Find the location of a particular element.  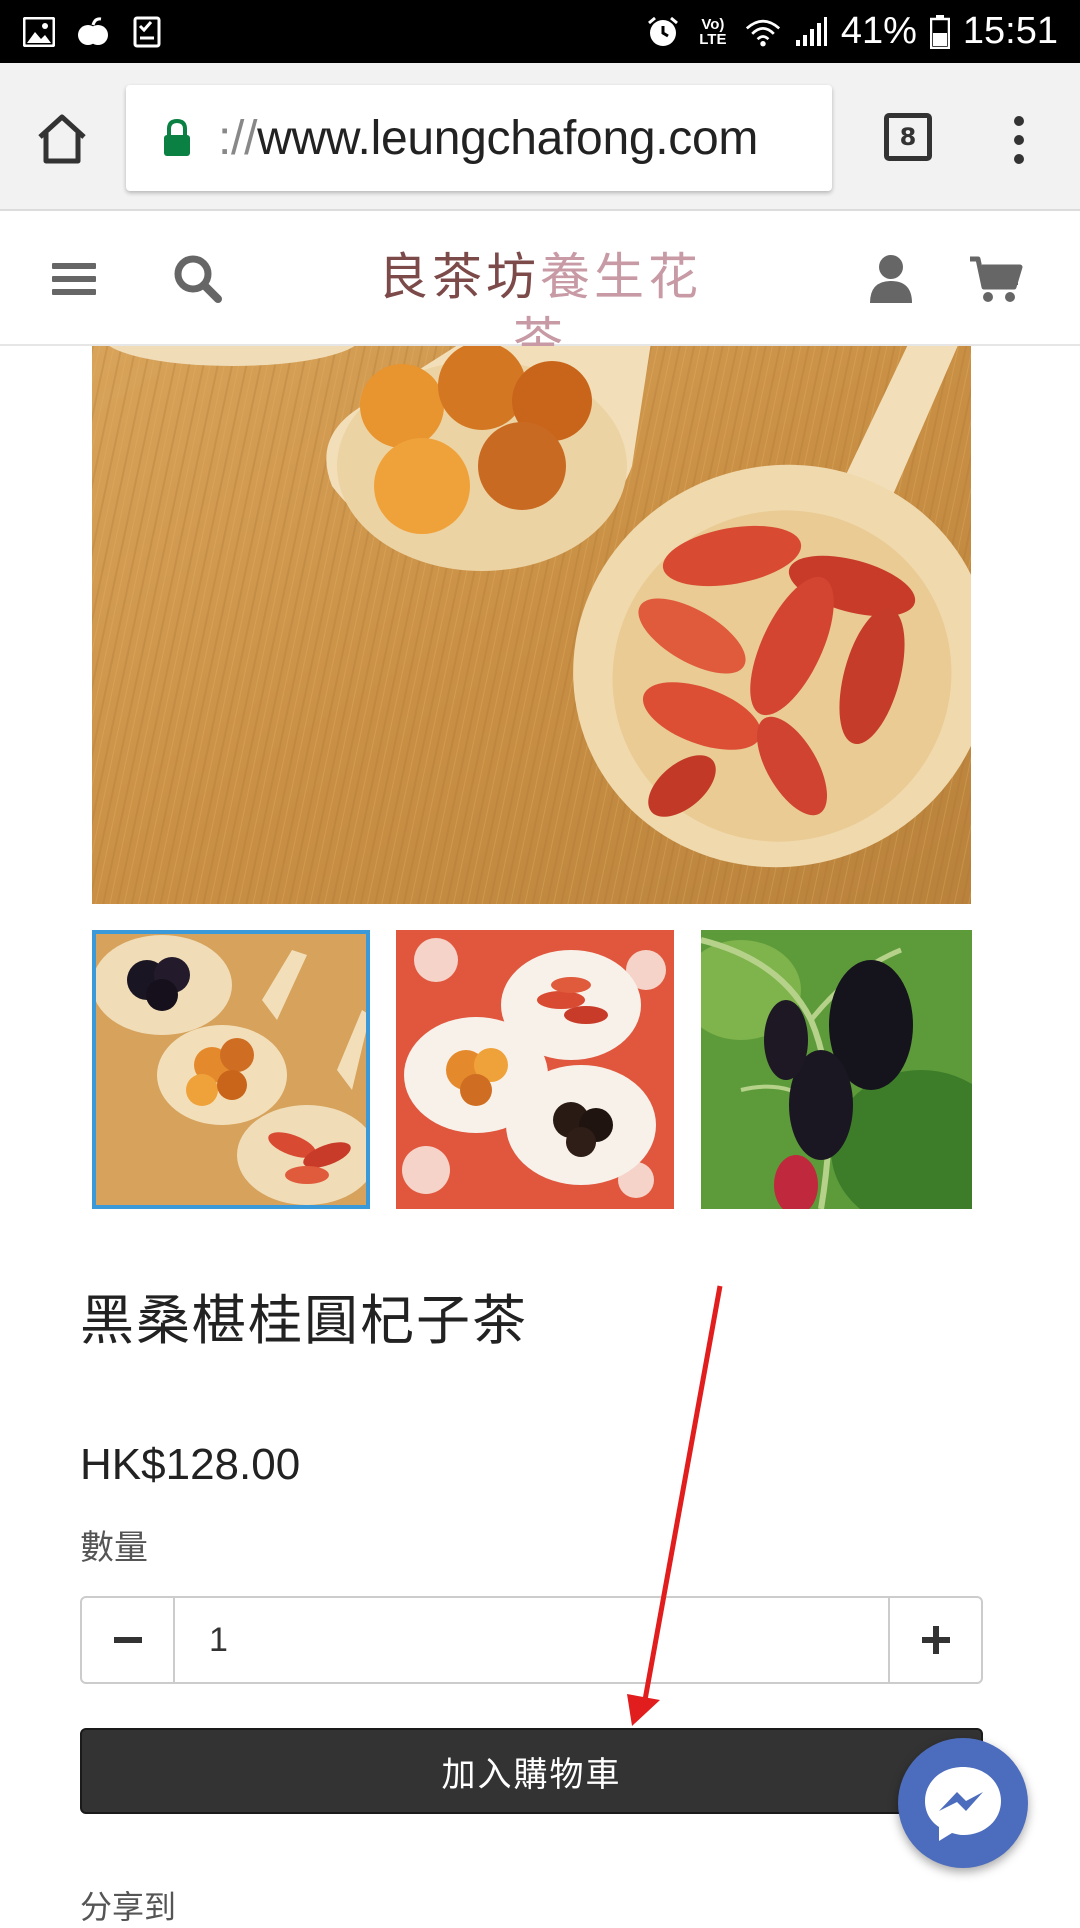

logo-brand: 良茶坊 is located at coordinates (459, 277).